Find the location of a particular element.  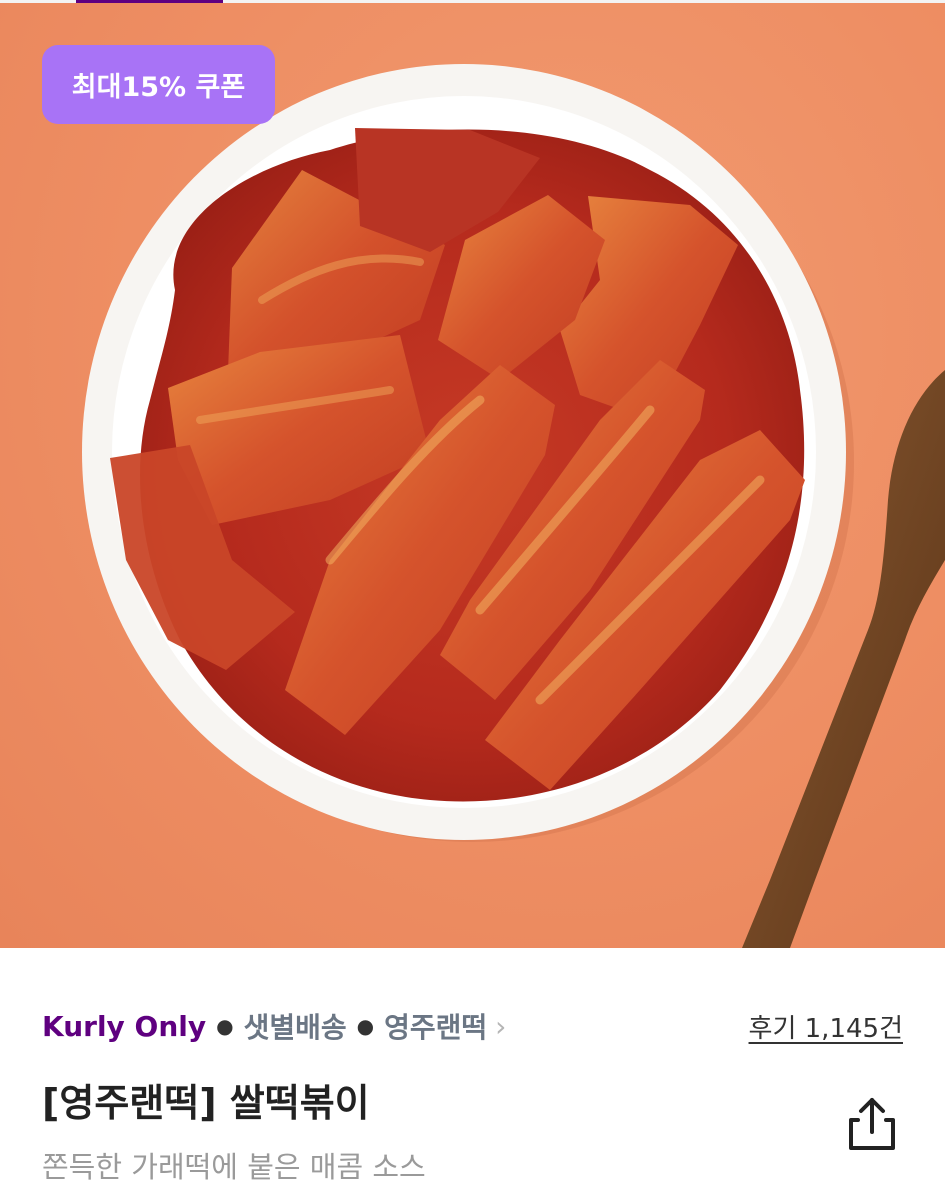

delivery-tag: 샛별배송 is located at coordinates (295, 1027).